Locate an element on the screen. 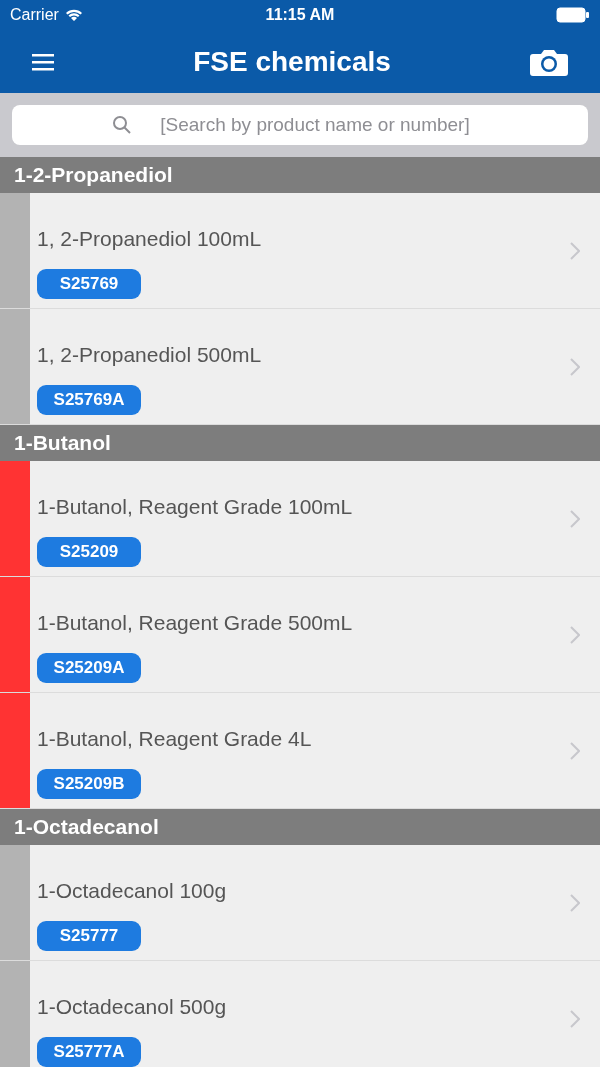 This screenshot has height=1067, width=600. product-row: 1-Butanol, Reagent Grade 4L S25209B is located at coordinates (300, 751).